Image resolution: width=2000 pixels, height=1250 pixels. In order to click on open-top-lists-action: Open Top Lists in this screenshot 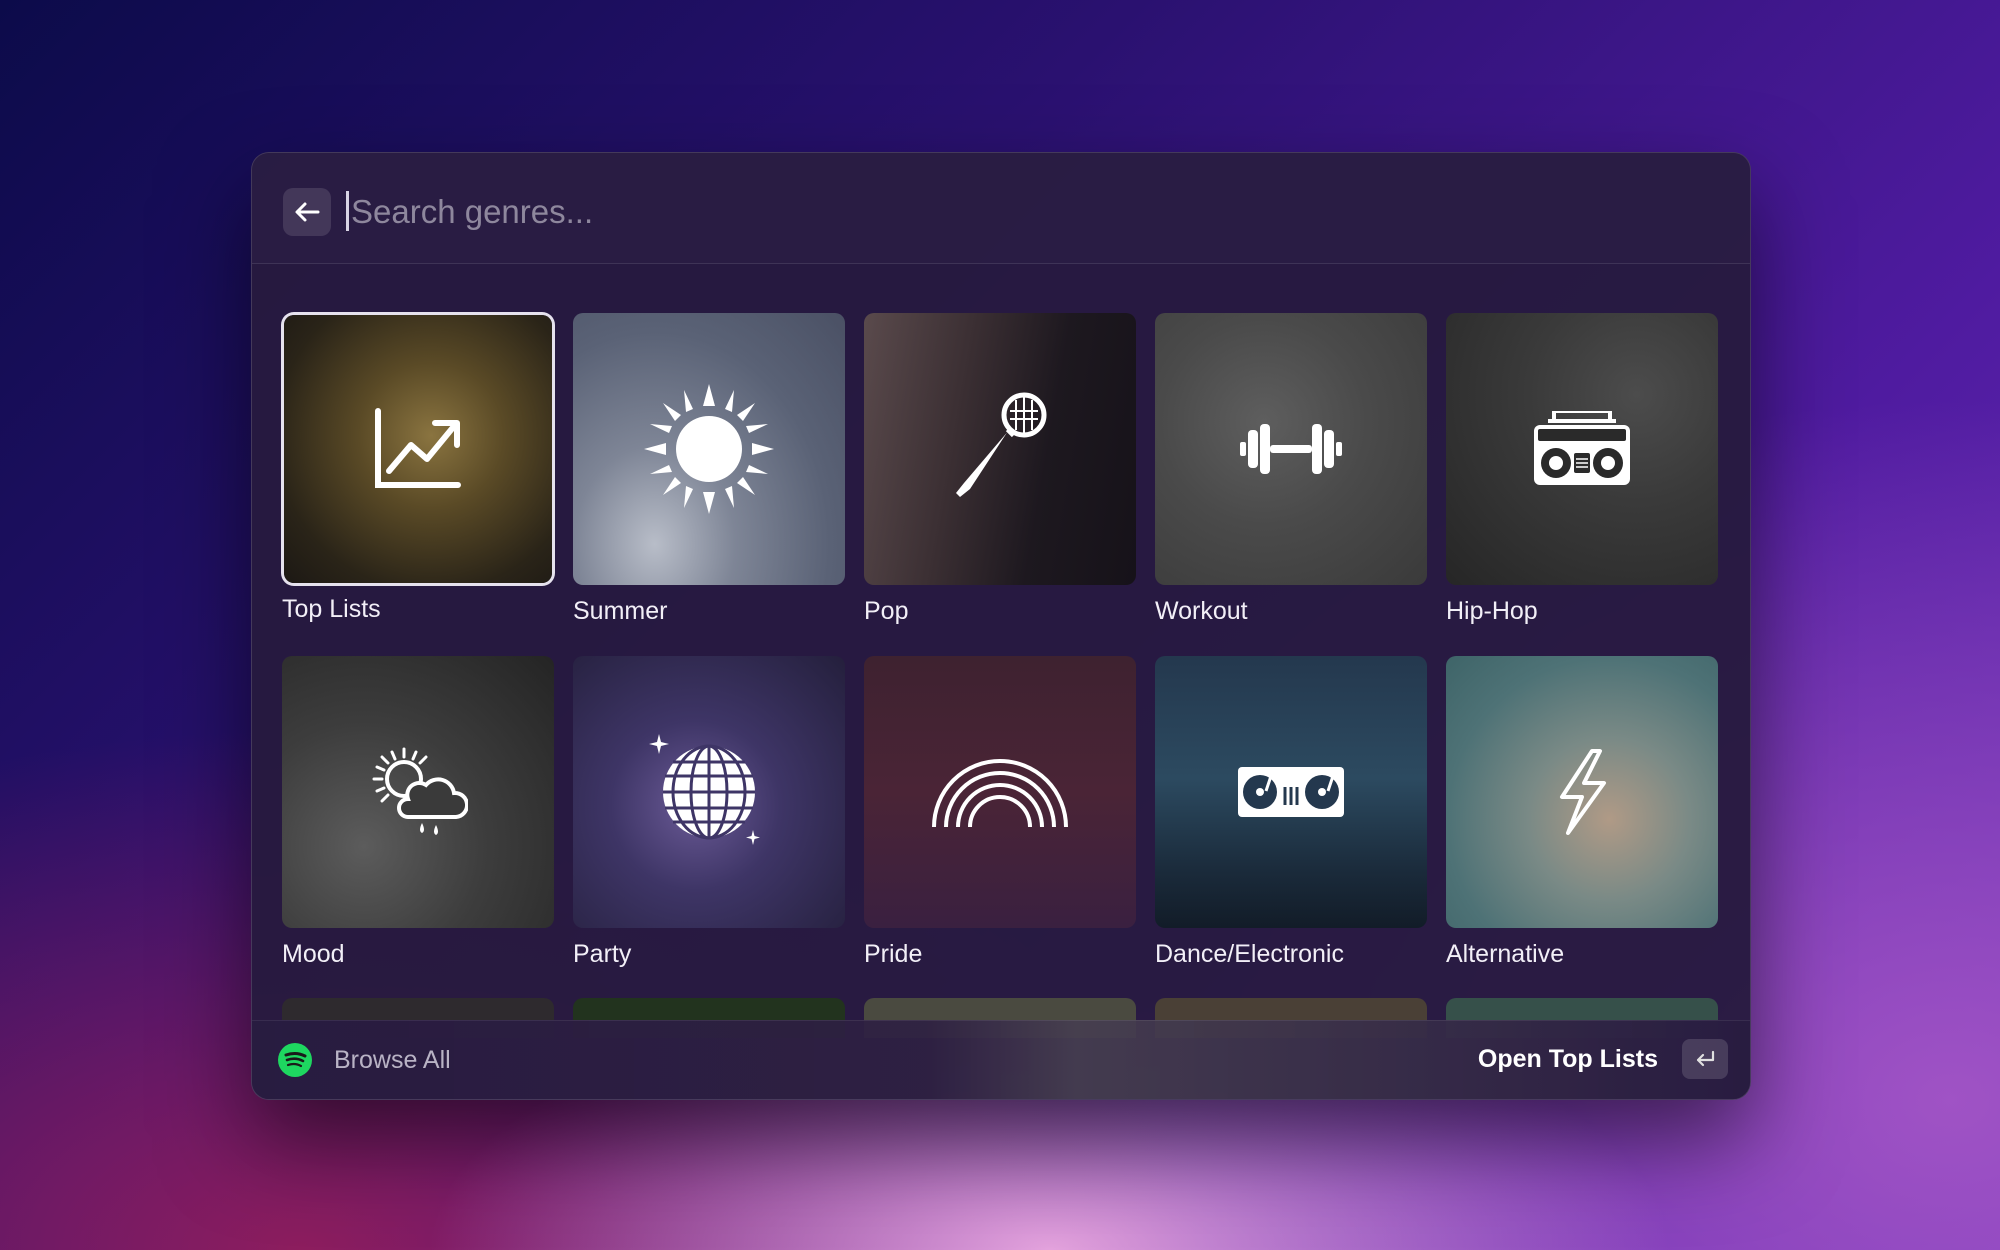, I will do `click(1568, 1059)`.